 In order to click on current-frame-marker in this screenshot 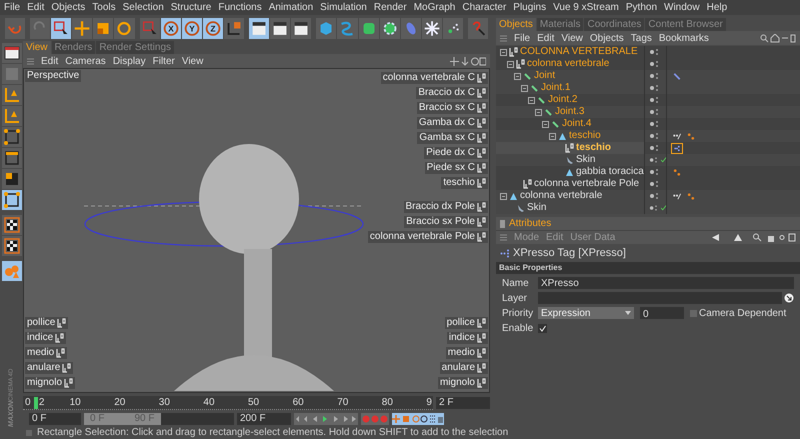, I will do `click(36, 403)`.